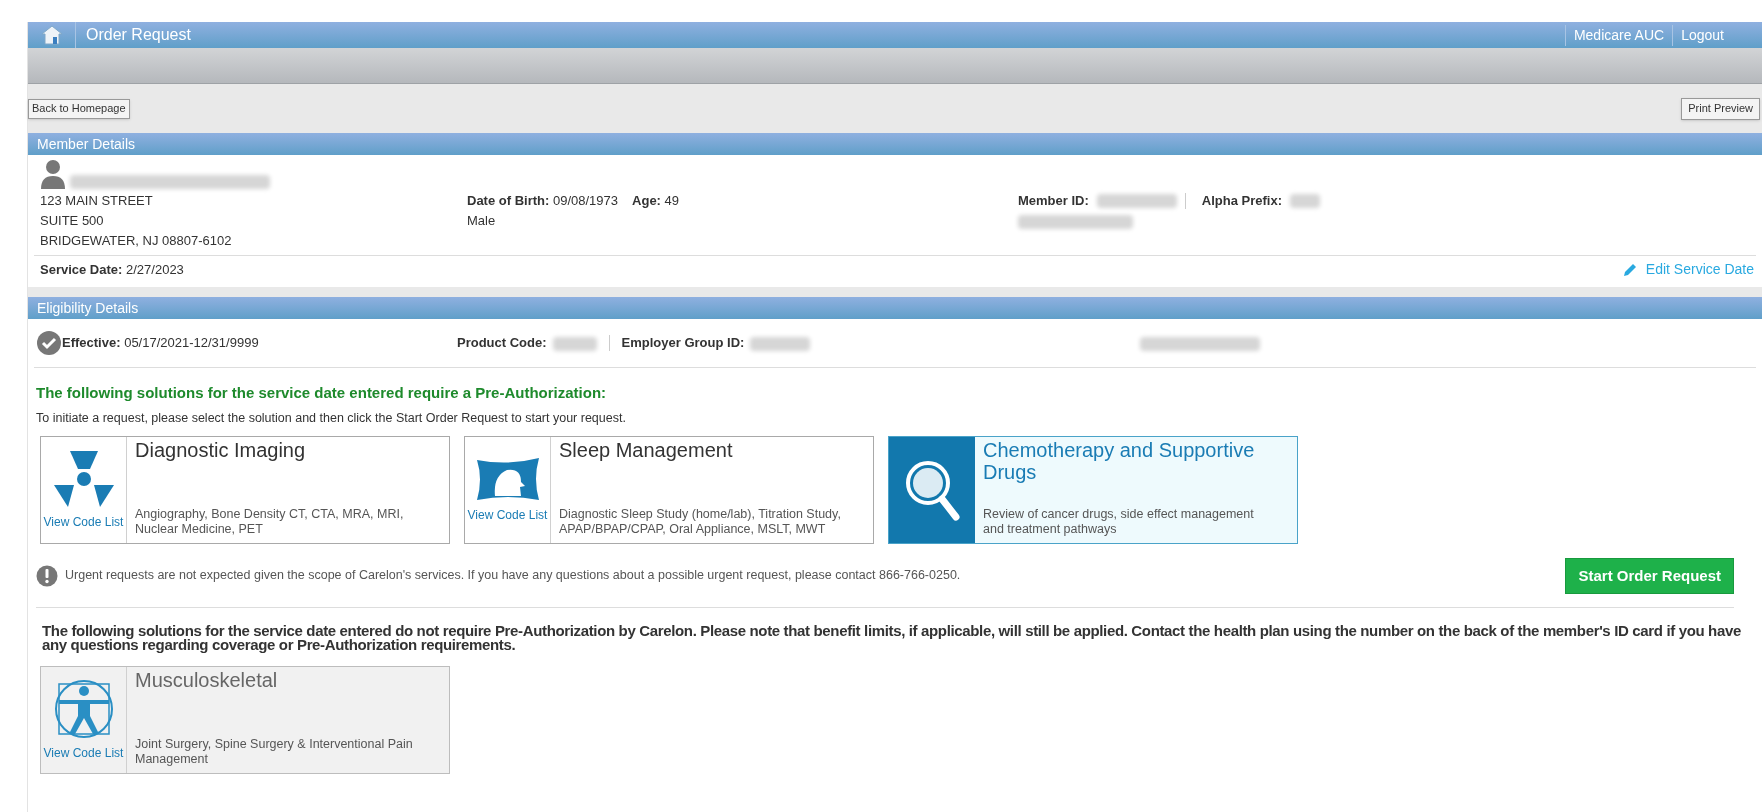  I want to click on address-line: 123 MAIN STREET, so click(97, 201).